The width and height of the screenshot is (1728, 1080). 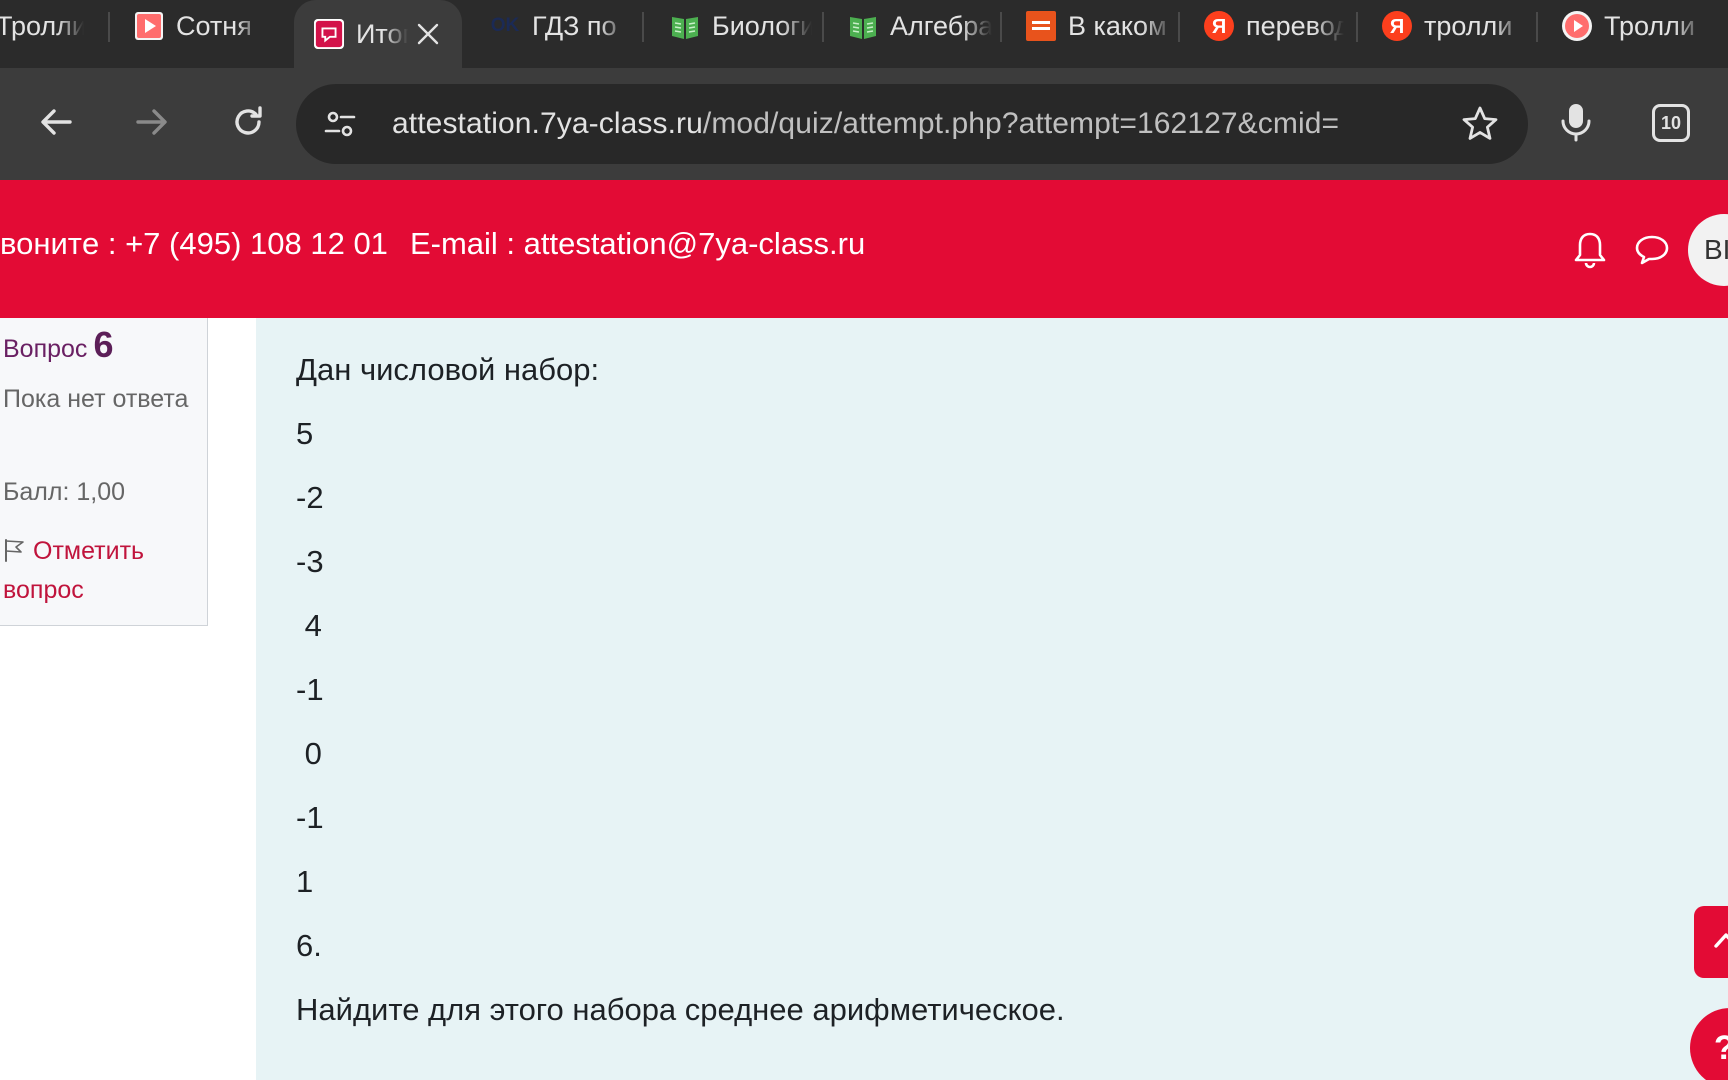 I want to click on number-item: -3, so click(x=310, y=561).